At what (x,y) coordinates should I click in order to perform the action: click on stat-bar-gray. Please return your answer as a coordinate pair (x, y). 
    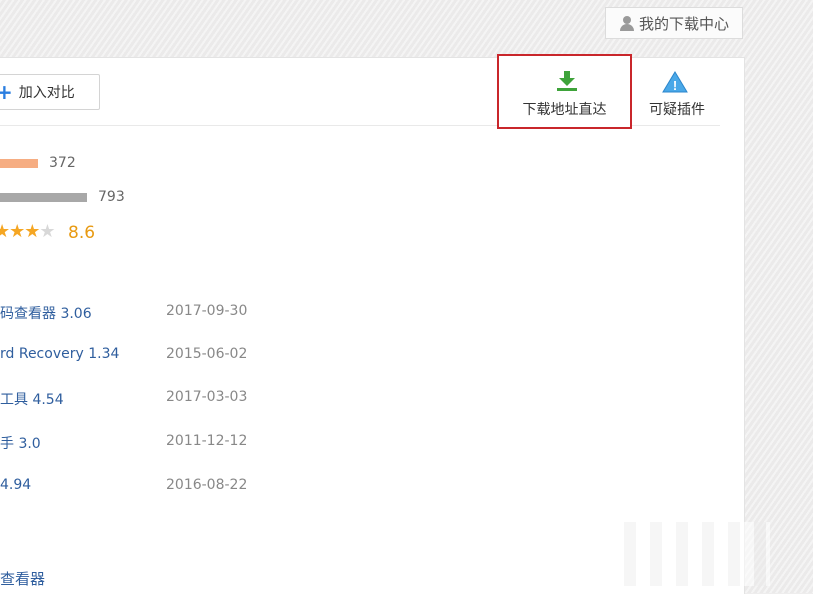
    Looking at the image, I should click on (43, 197).